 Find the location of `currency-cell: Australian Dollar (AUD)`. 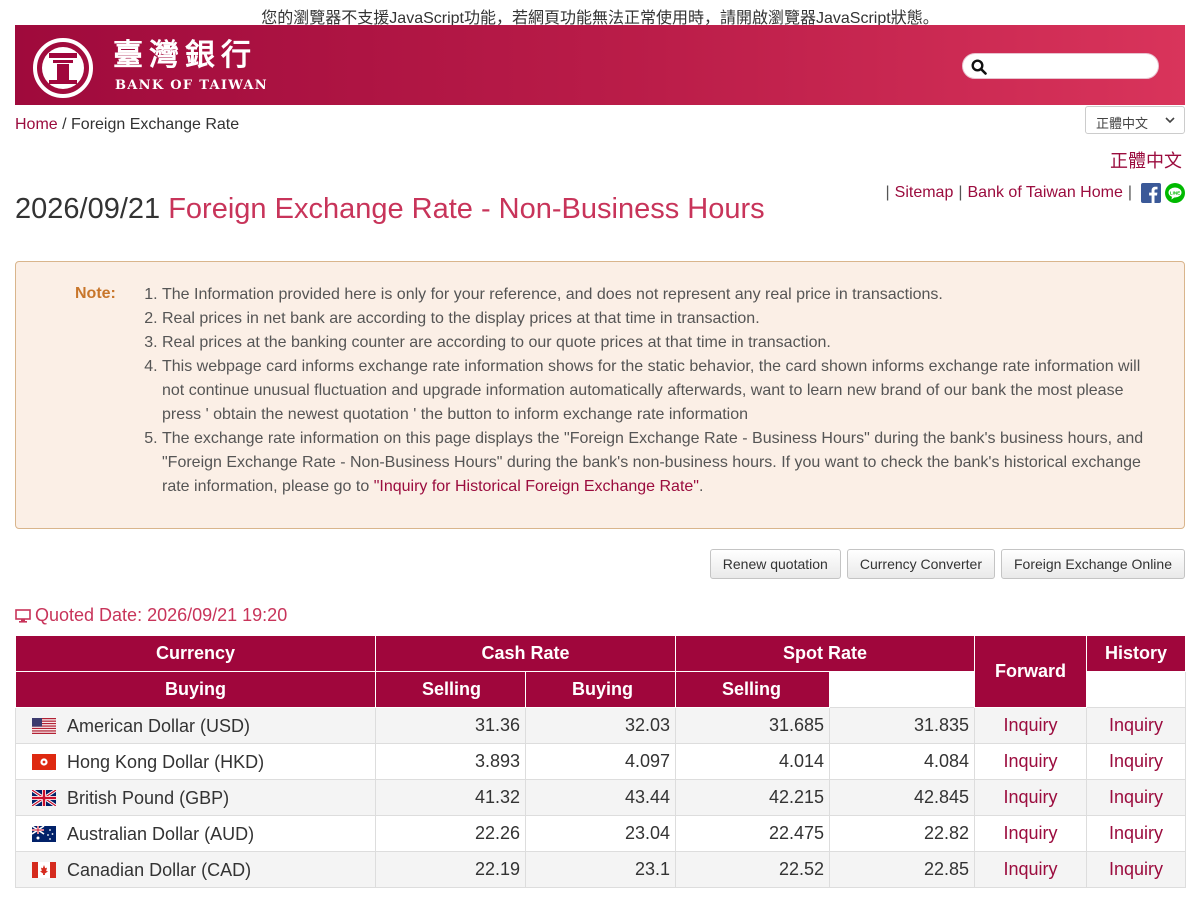

currency-cell: Australian Dollar (AUD) is located at coordinates (195, 833).